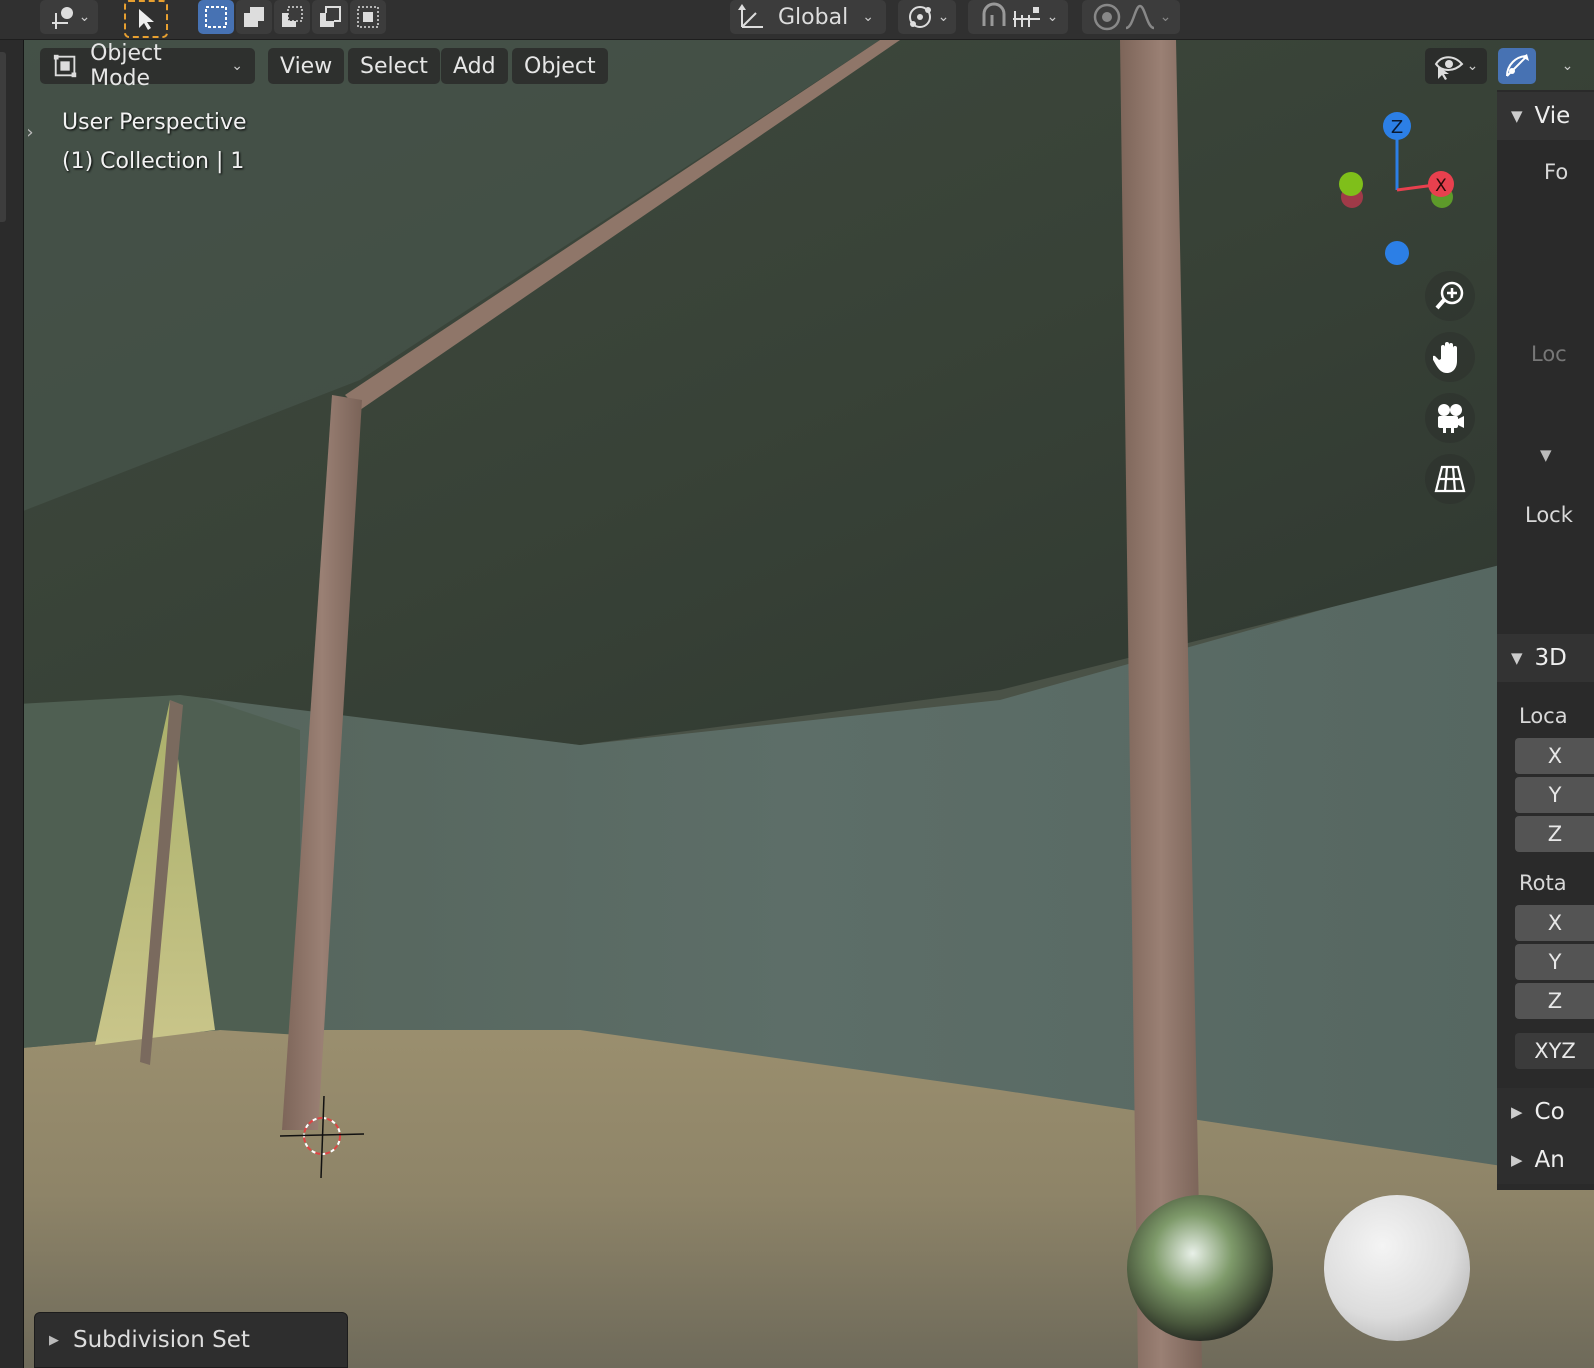  What do you see at coordinates (1556, 172) in the screenshot?
I see `focal-length-label: Fo` at bounding box center [1556, 172].